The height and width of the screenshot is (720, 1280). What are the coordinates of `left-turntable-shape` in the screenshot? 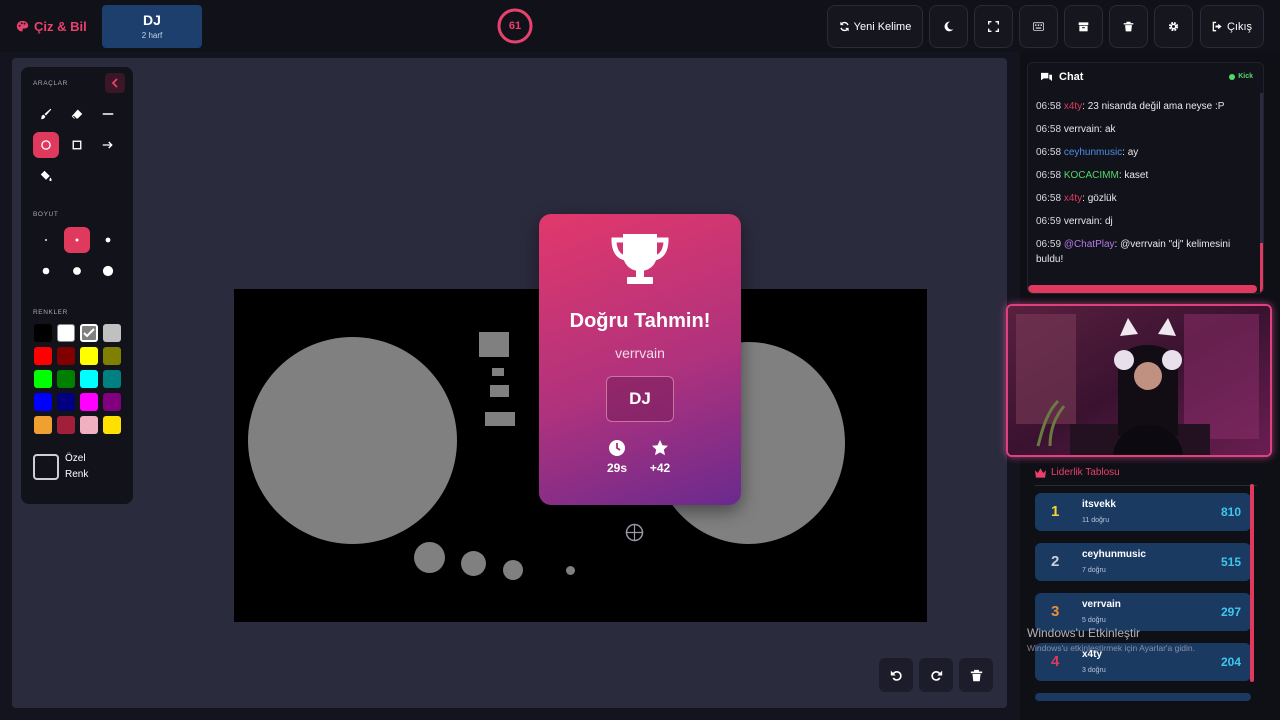 It's located at (352, 440).